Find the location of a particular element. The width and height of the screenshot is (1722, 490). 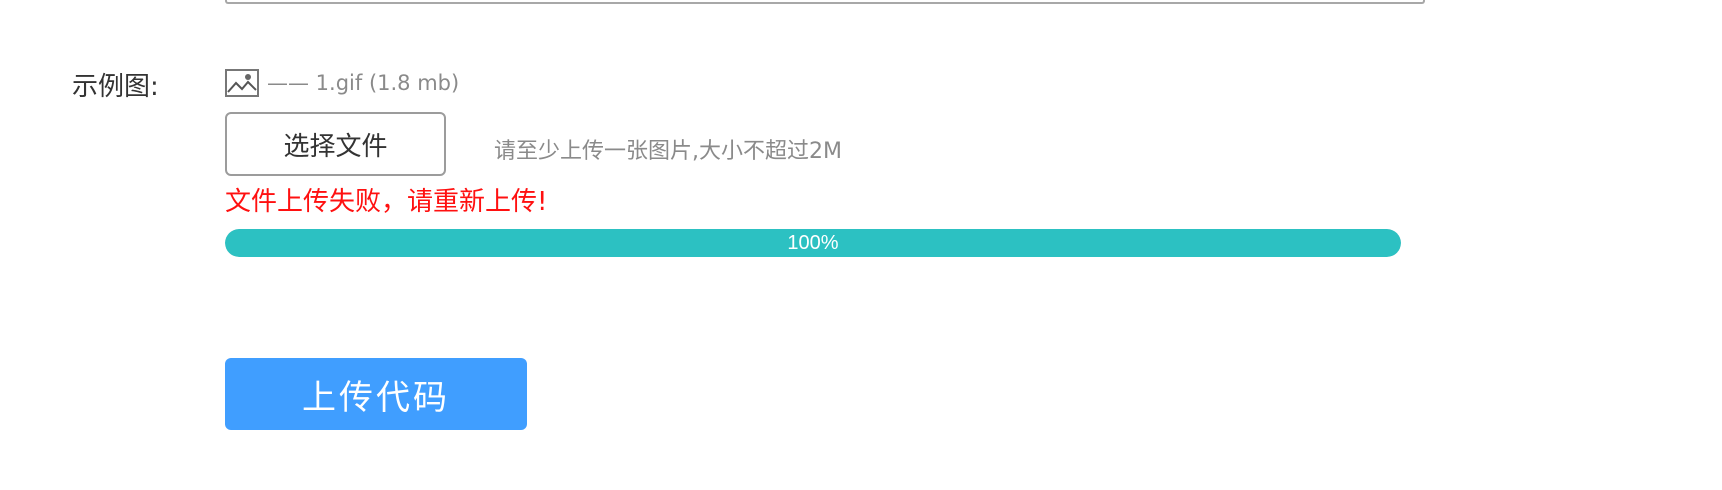

uploaded-file-entry: —— 1.gif (1.8 mb) is located at coordinates (342, 83).